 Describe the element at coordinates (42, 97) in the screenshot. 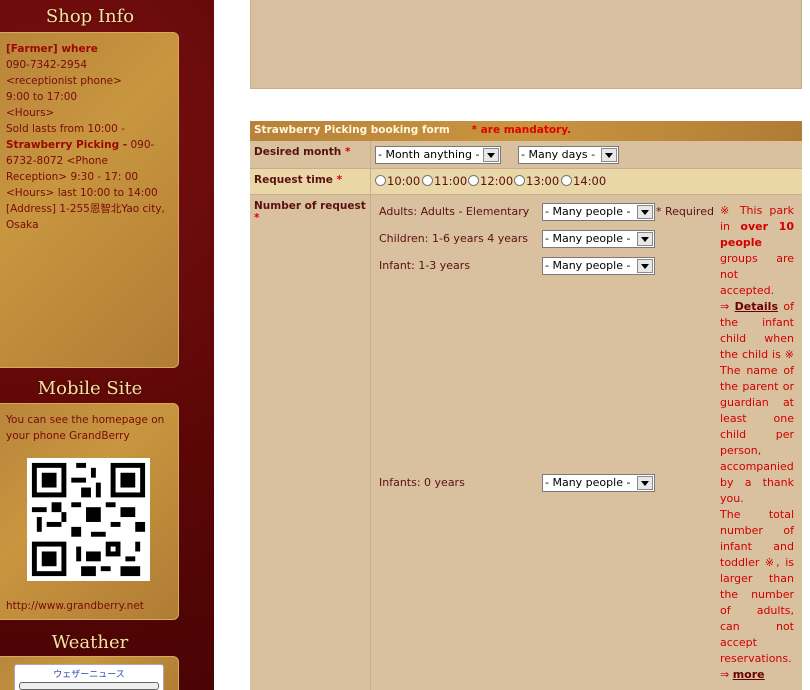

I see `hours-value: 9:00 to 17:00` at that location.